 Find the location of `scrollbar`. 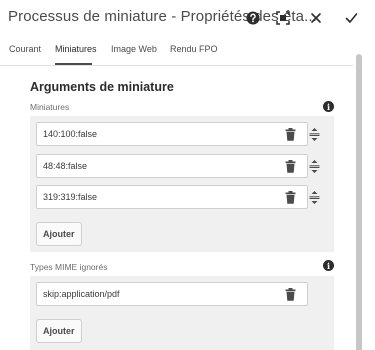

scrollbar is located at coordinates (359, 195).